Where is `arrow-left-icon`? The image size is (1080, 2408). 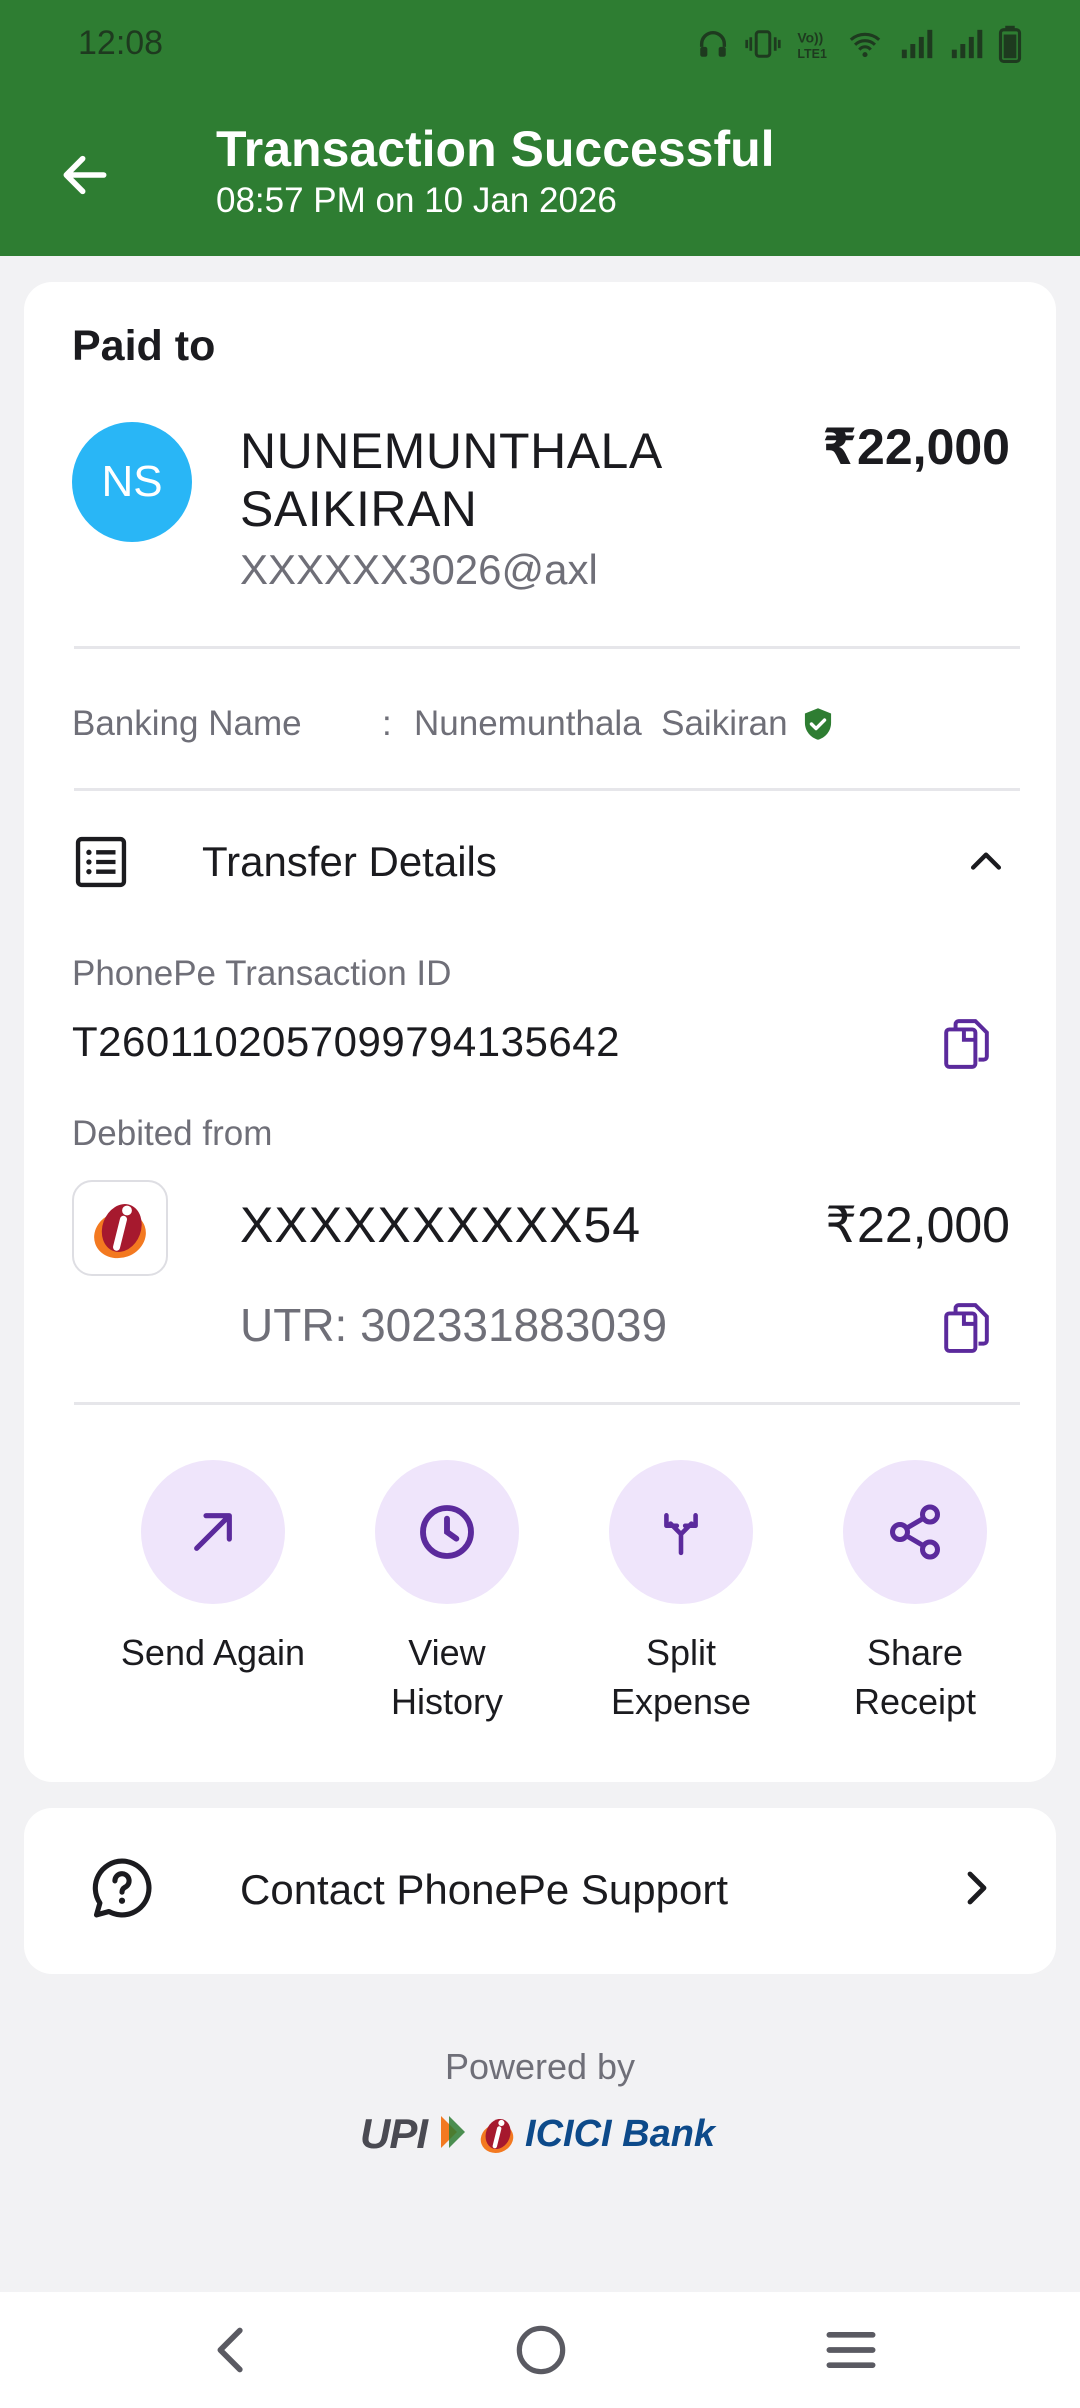
arrow-left-icon is located at coordinates (85, 175).